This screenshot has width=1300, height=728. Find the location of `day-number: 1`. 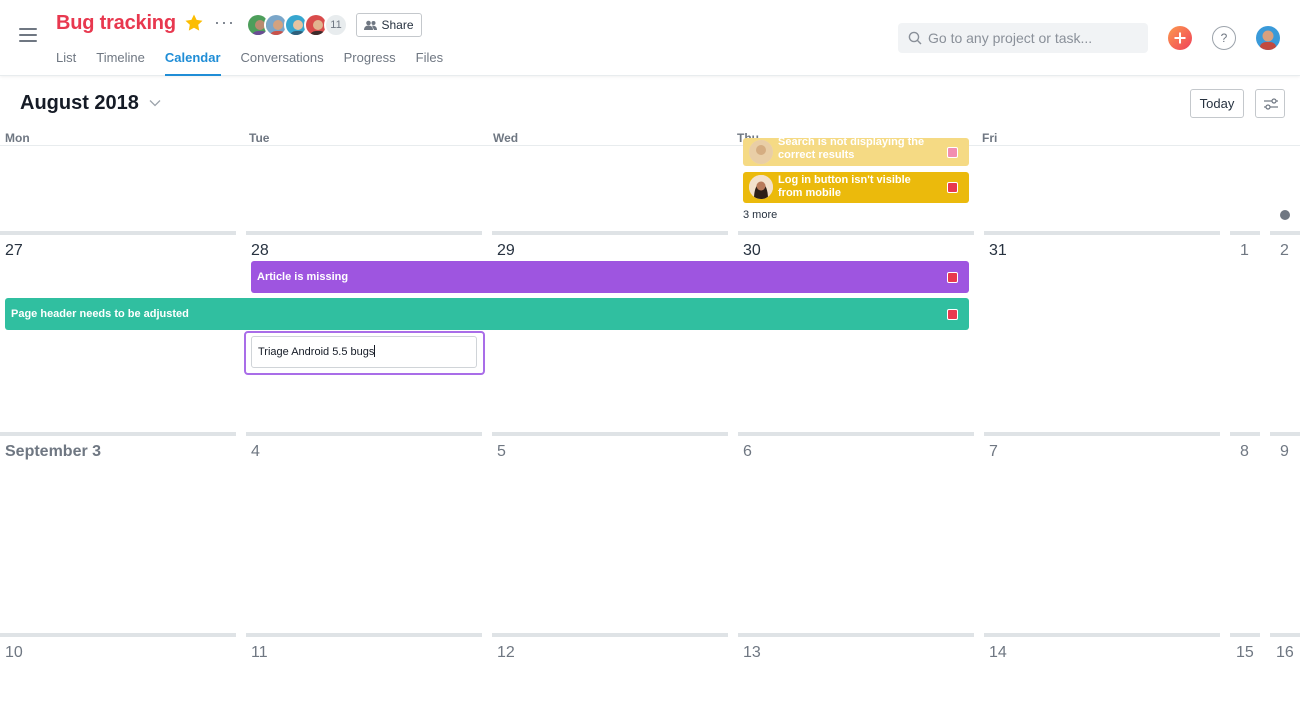

day-number: 1 is located at coordinates (1244, 251).